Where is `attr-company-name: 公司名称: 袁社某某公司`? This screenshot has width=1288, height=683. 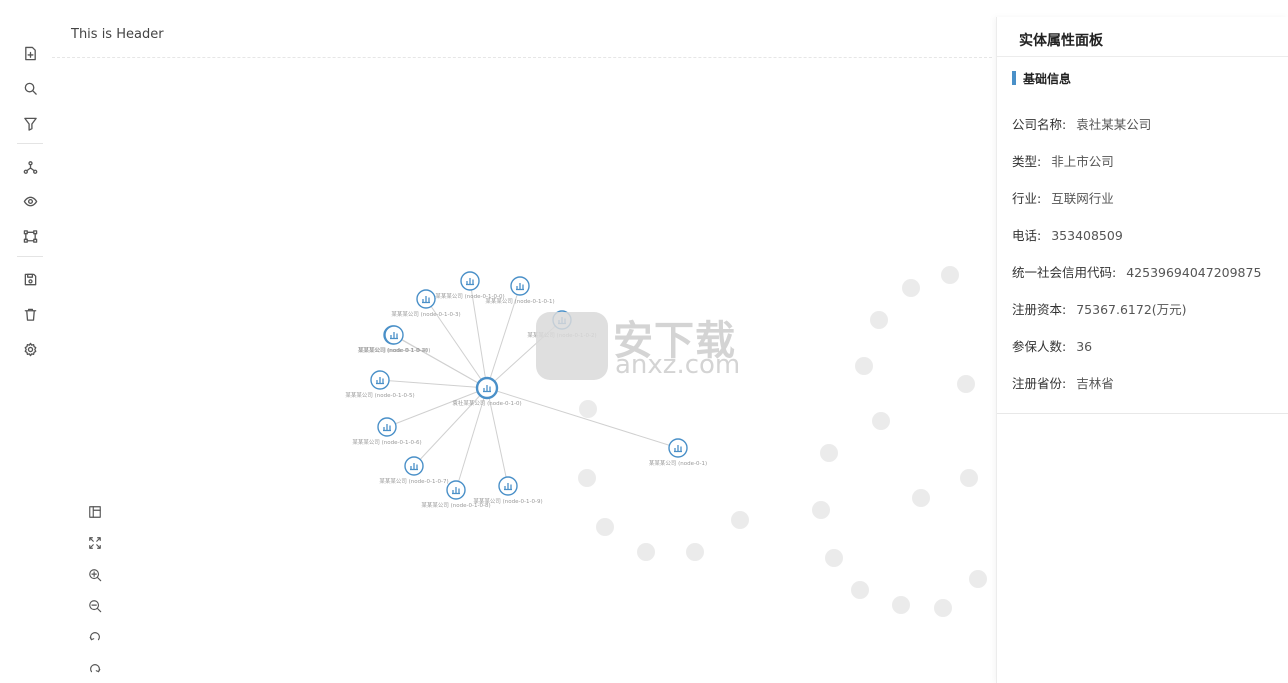 attr-company-name: 公司名称: 袁社某某公司 is located at coordinates (1081, 123).